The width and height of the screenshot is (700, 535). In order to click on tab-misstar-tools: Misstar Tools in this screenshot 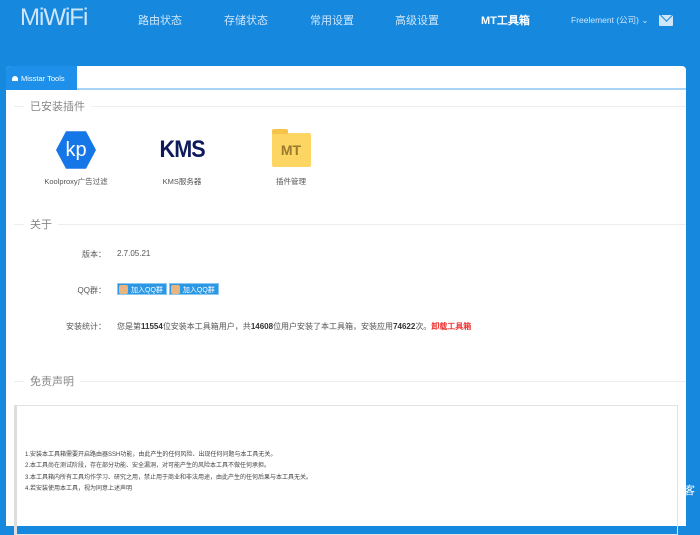, I will do `click(41, 78)`.